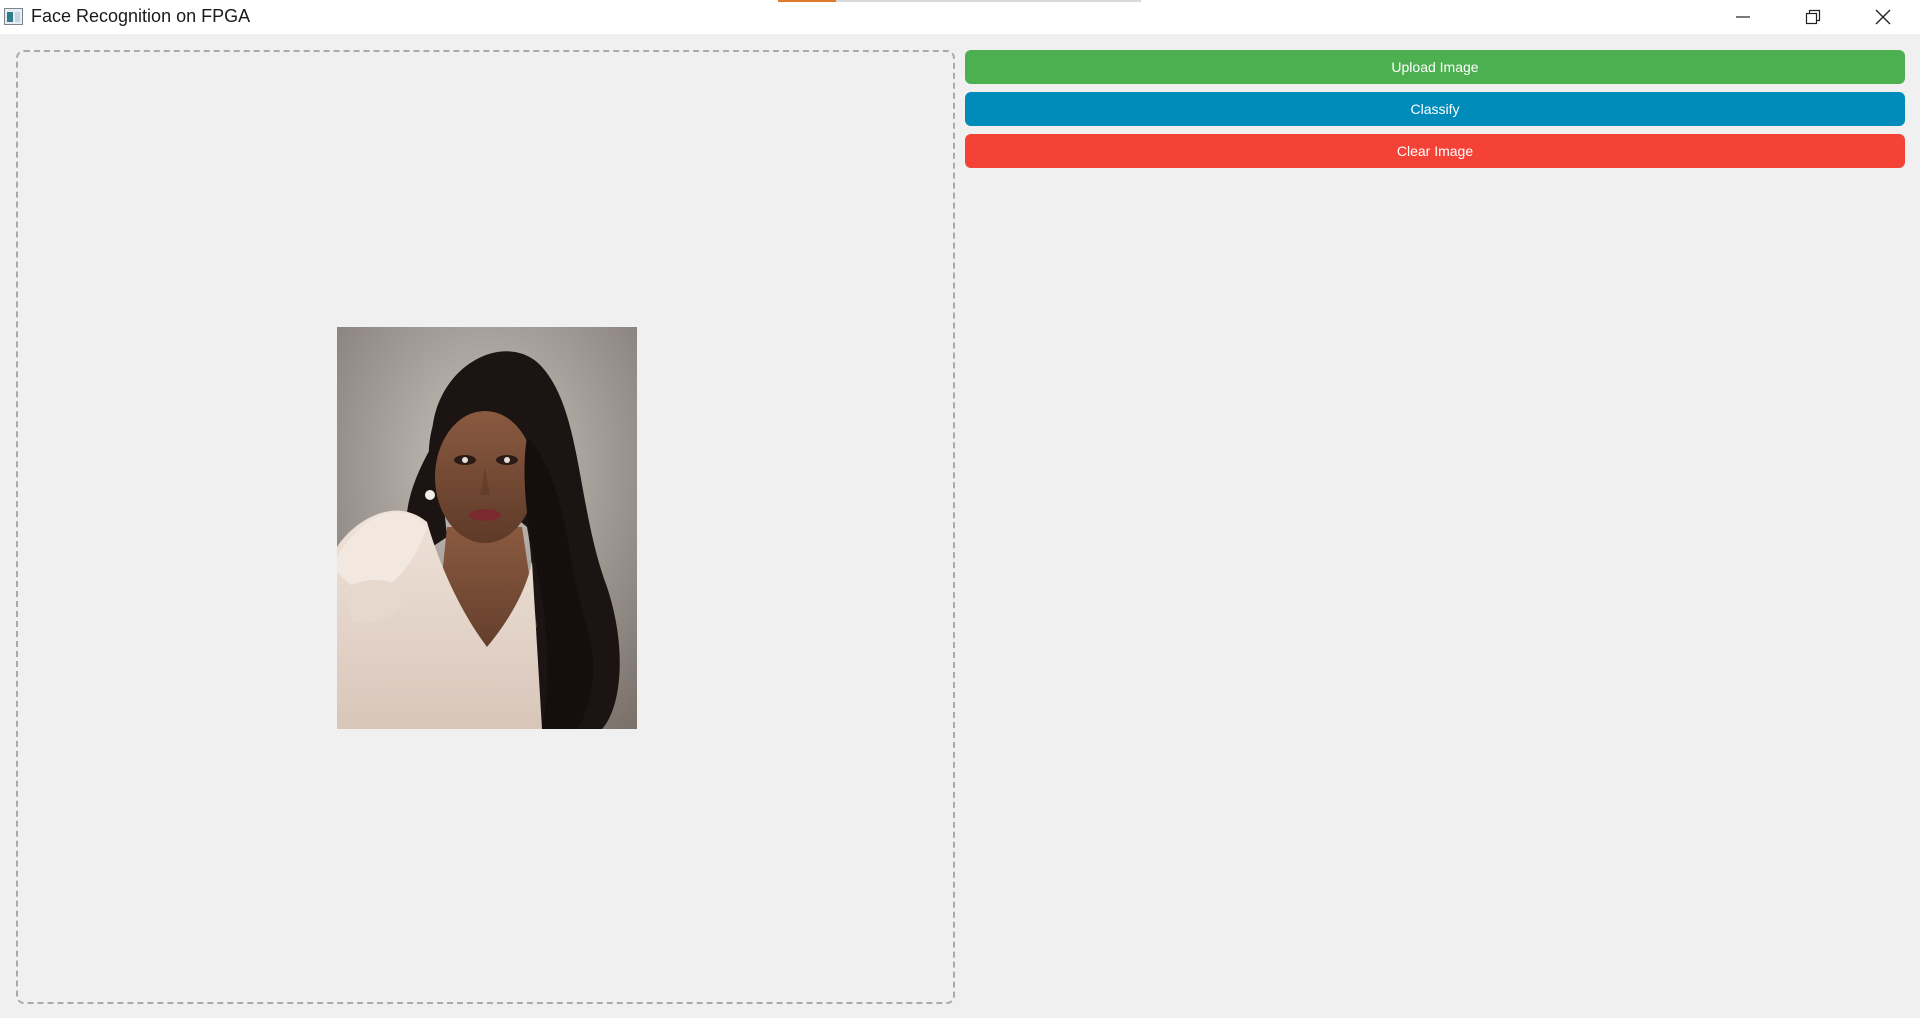 This screenshot has height=1018, width=1920. What do you see at coordinates (807, 1) in the screenshot?
I see `top-progress-fill` at bounding box center [807, 1].